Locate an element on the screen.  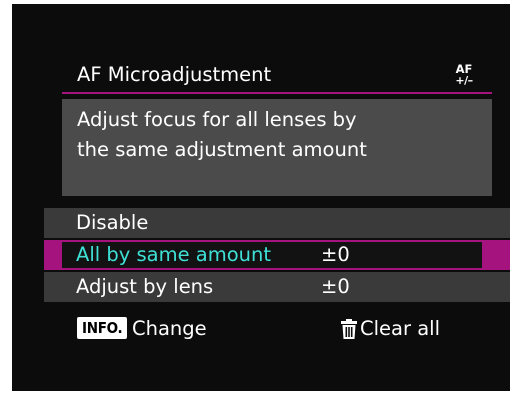
af-icon-bottom: +/– is located at coordinates (464, 80).